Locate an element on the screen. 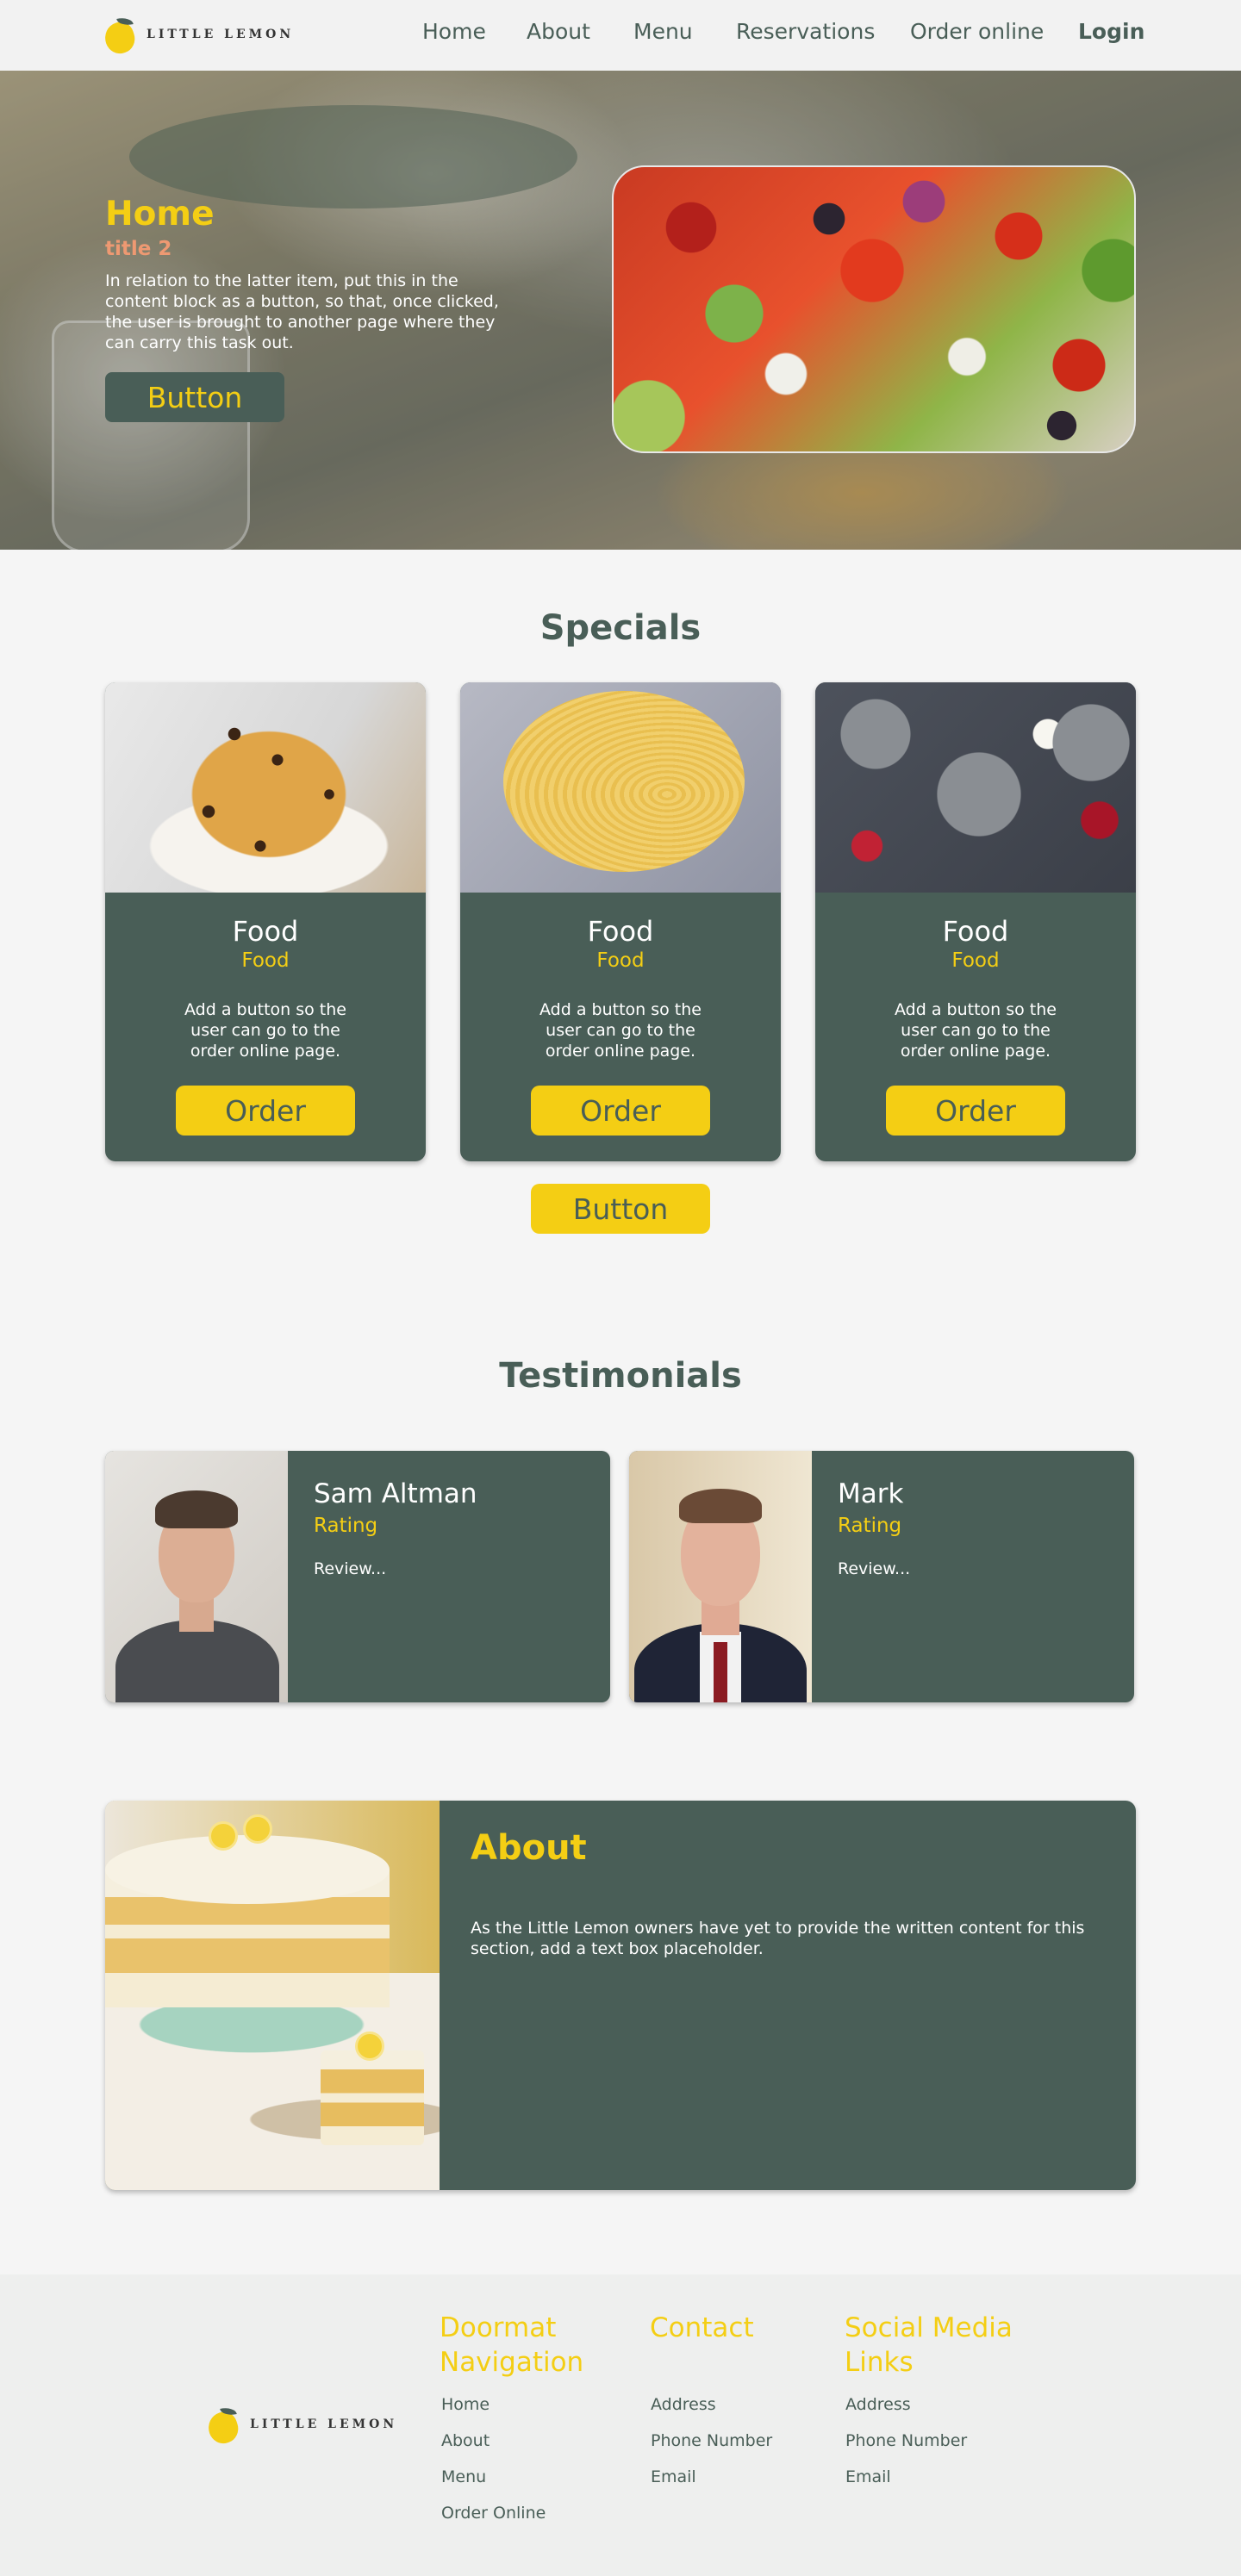 Image resolution: width=1241 pixels, height=2576 pixels. footer-social-address: Address is located at coordinates (878, 2405).